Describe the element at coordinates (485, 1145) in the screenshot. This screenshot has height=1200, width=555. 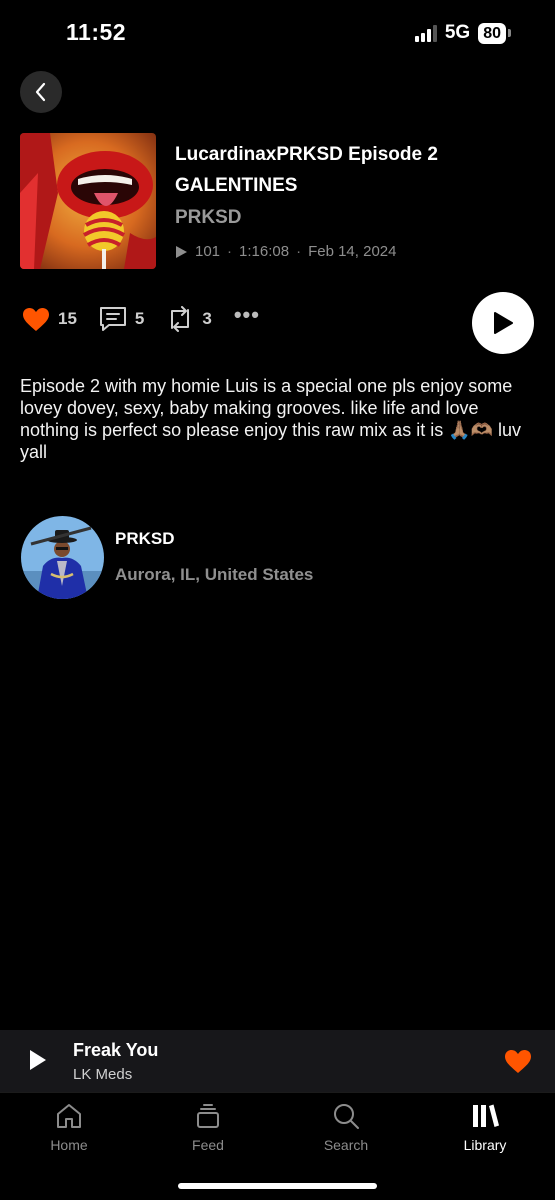
I see `tab-label: Library` at that location.